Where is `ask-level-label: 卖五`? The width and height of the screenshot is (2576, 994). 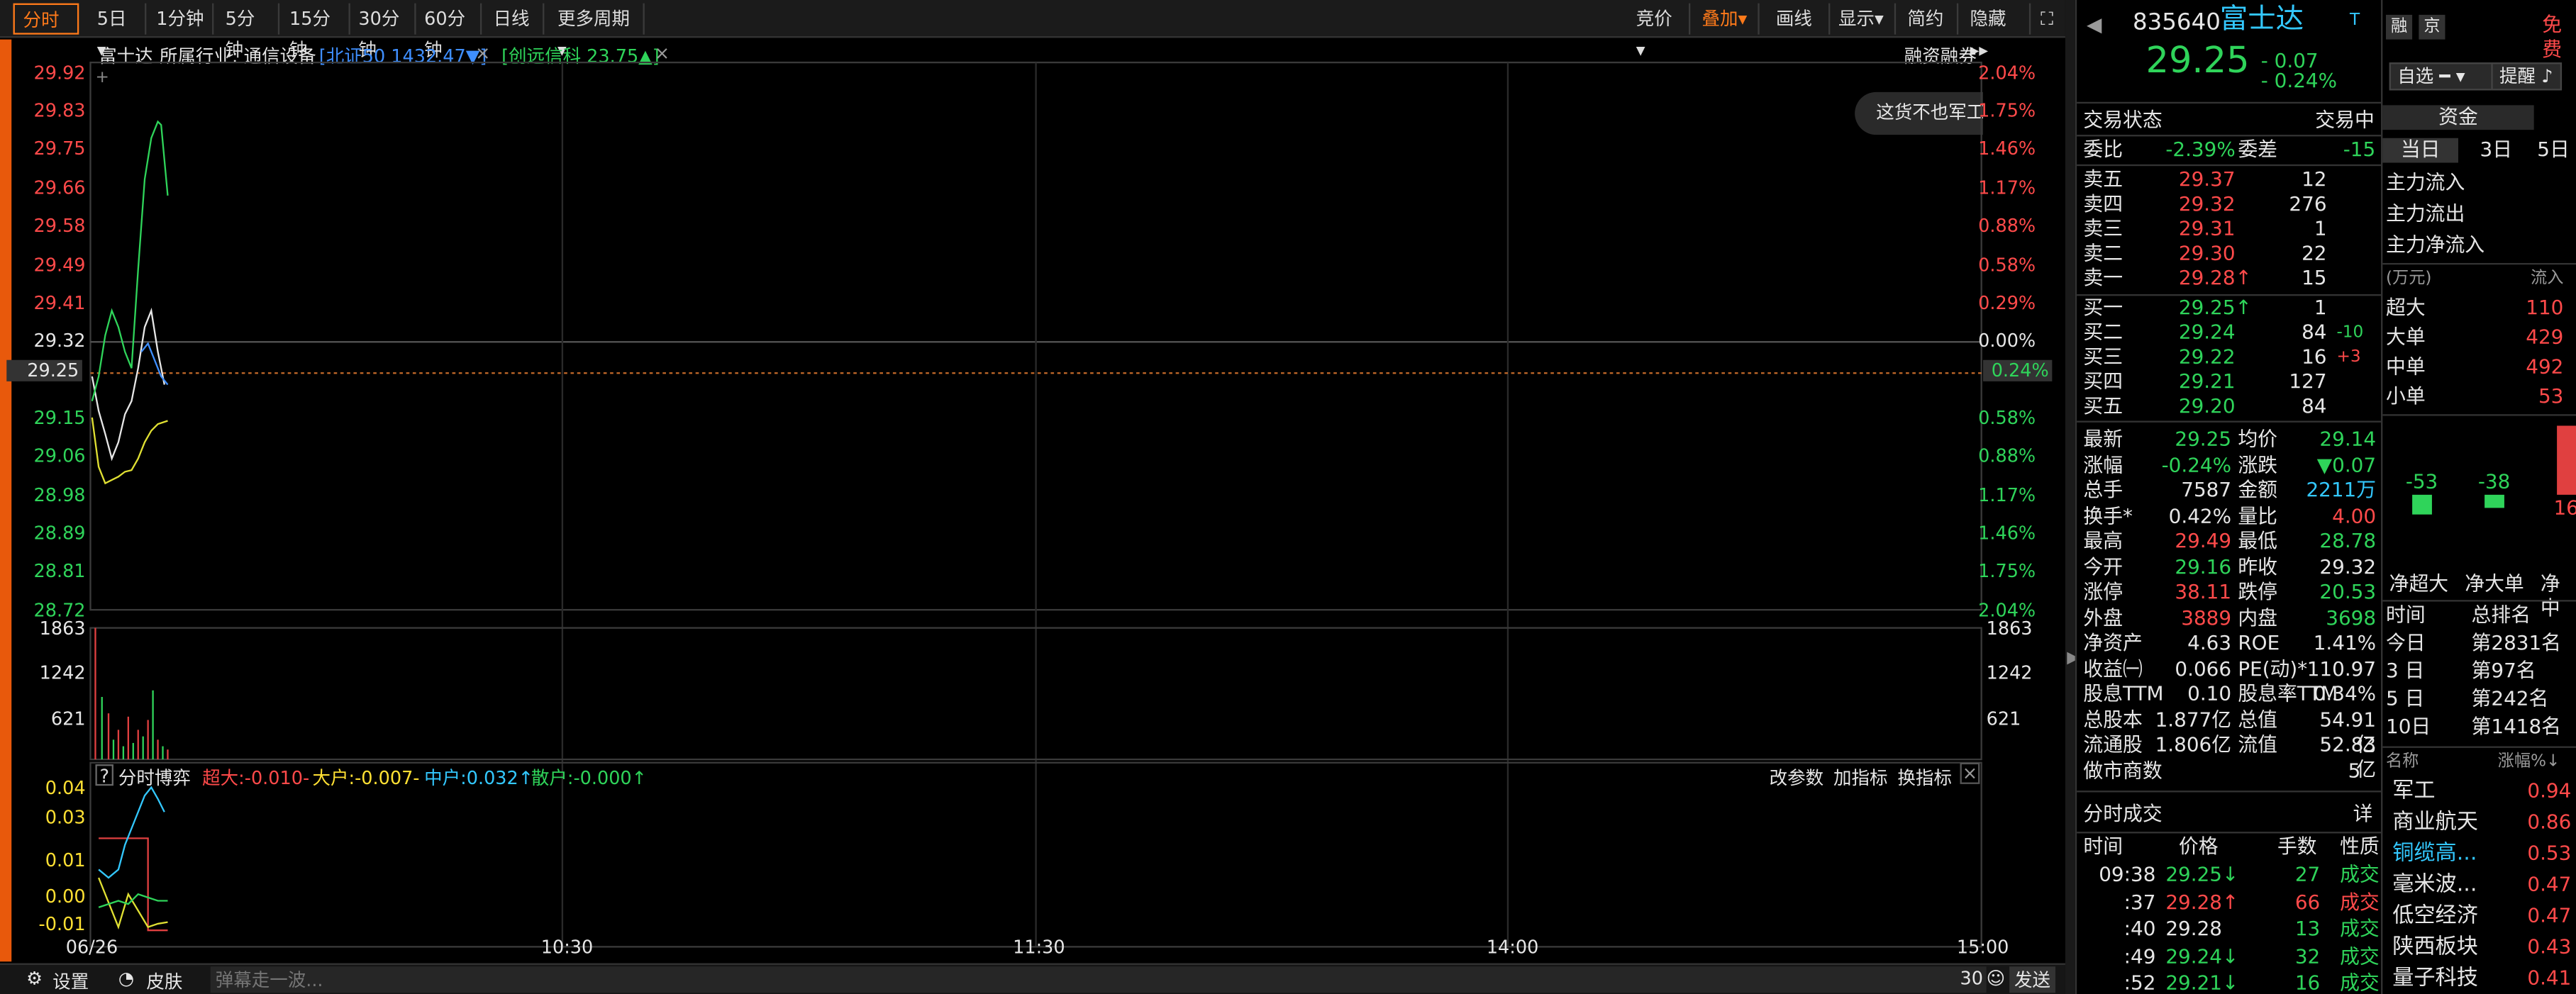
ask-level-label: 卖五 is located at coordinates (2103, 179).